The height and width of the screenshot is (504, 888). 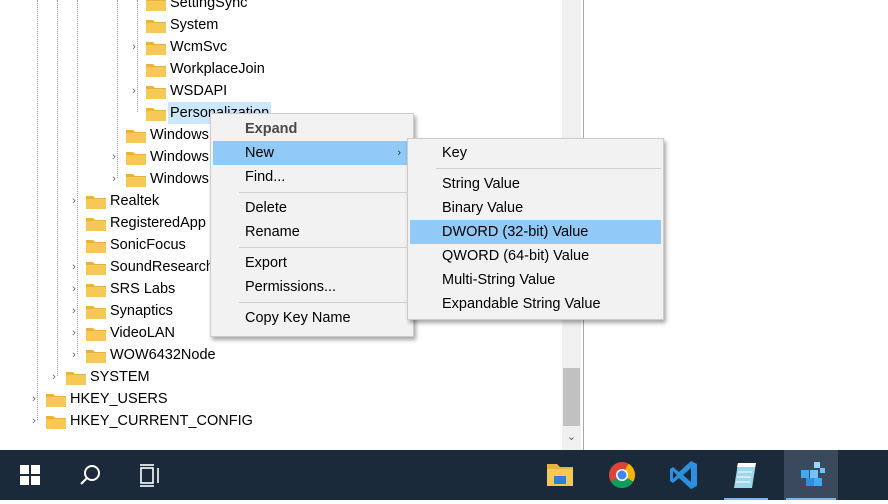 I want to click on search-icon, so click(x=90, y=475).